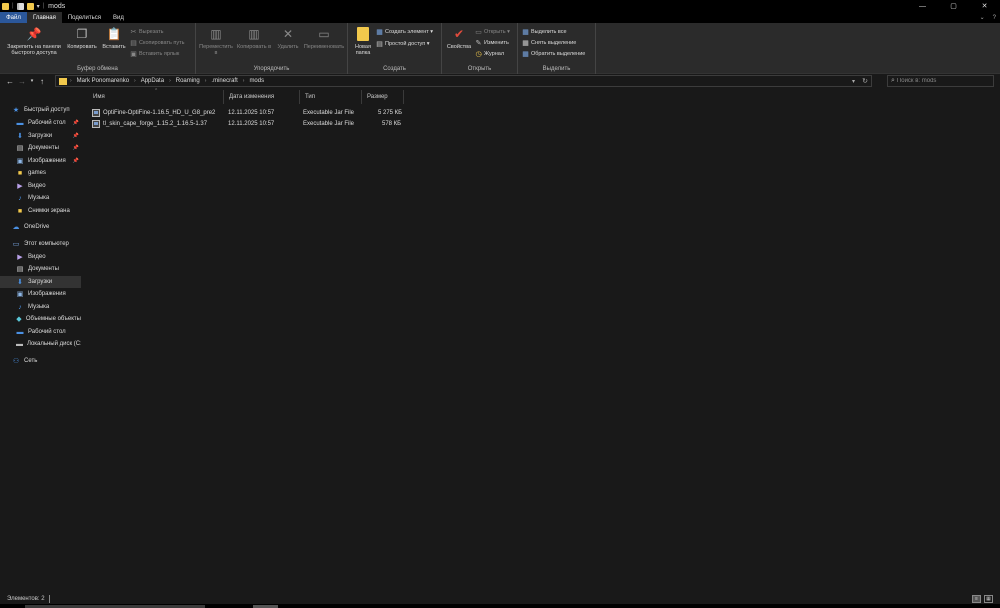 Image resolution: width=1000 pixels, height=608 pixels. What do you see at coordinates (865, 81) in the screenshot?
I see `refresh-icon: ↻` at bounding box center [865, 81].